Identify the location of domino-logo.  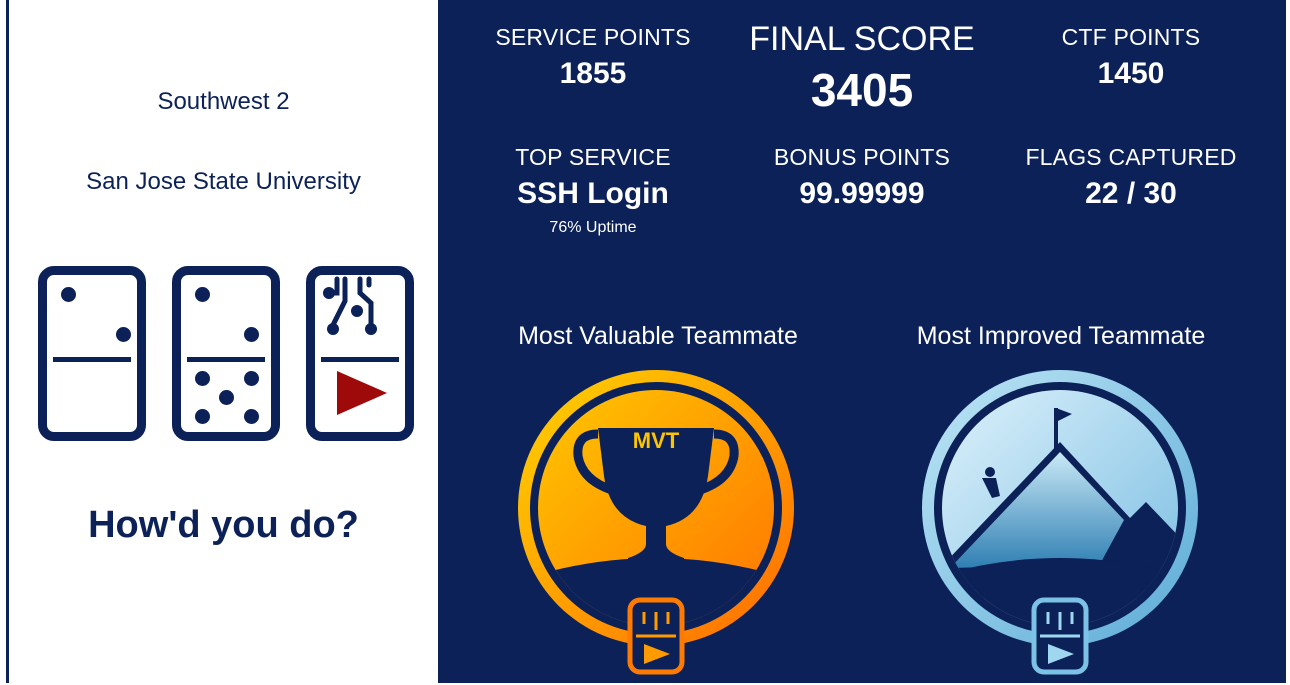
(223, 355).